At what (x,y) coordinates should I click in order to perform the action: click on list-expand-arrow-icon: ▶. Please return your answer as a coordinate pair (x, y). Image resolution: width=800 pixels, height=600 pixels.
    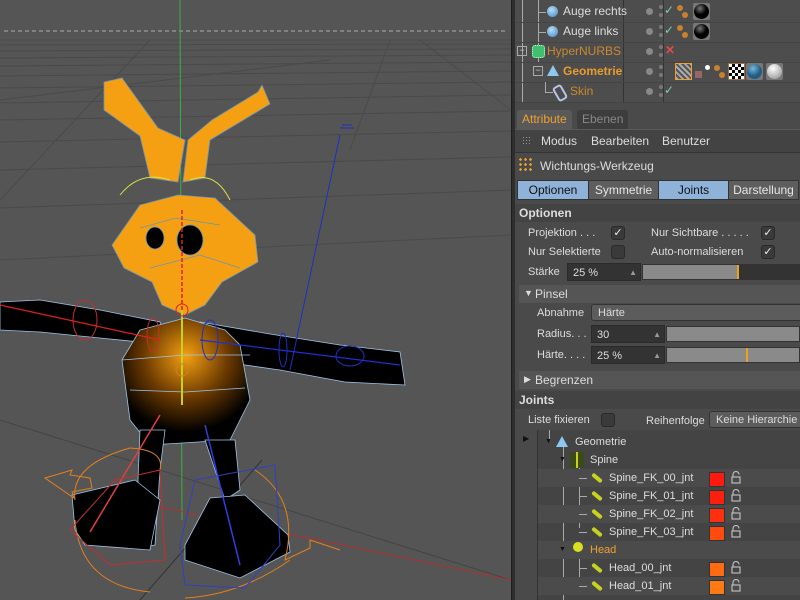
    Looking at the image, I should click on (526, 438).